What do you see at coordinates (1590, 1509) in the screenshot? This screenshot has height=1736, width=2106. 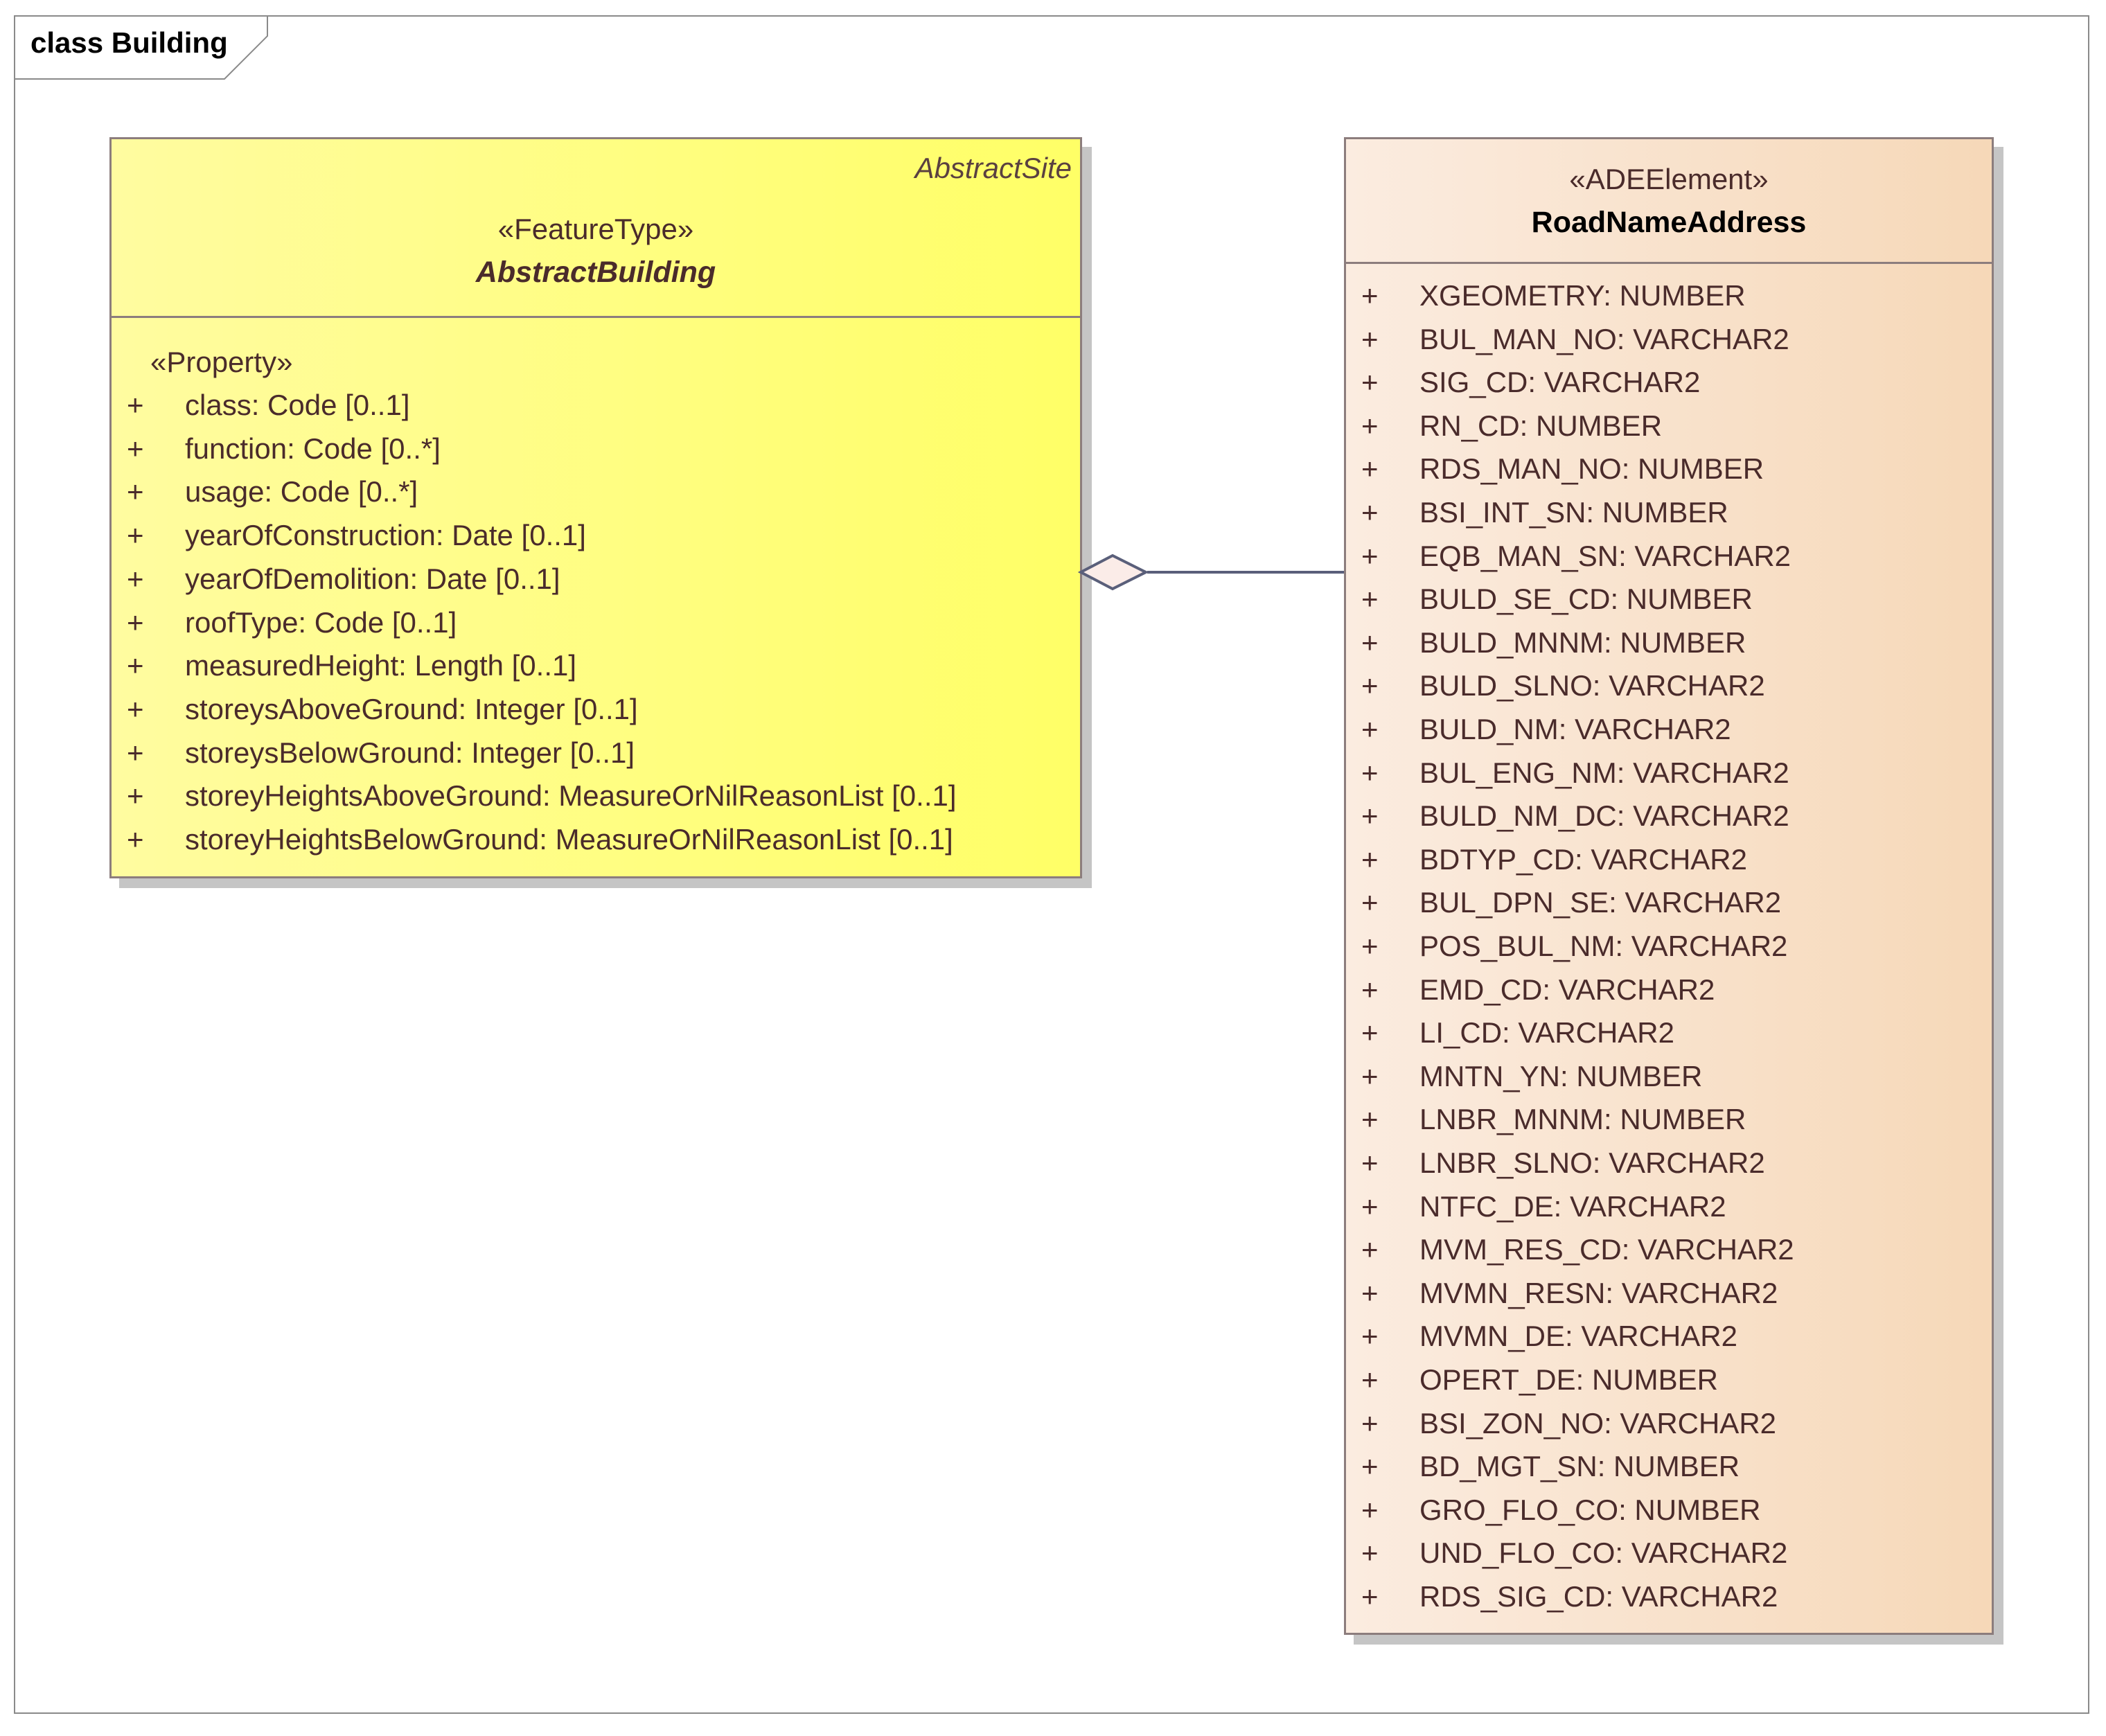 I see `attribute-text: GRO_FLO_CO: NUMBER` at bounding box center [1590, 1509].